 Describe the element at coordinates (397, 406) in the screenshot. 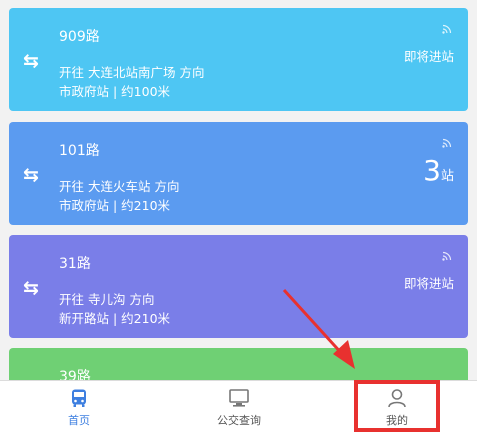

I see `annotation-highlight-box` at that location.